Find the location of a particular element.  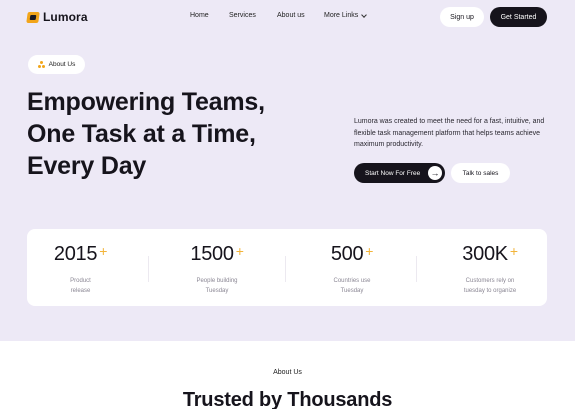

stat-label: Product release is located at coordinates (80, 286).